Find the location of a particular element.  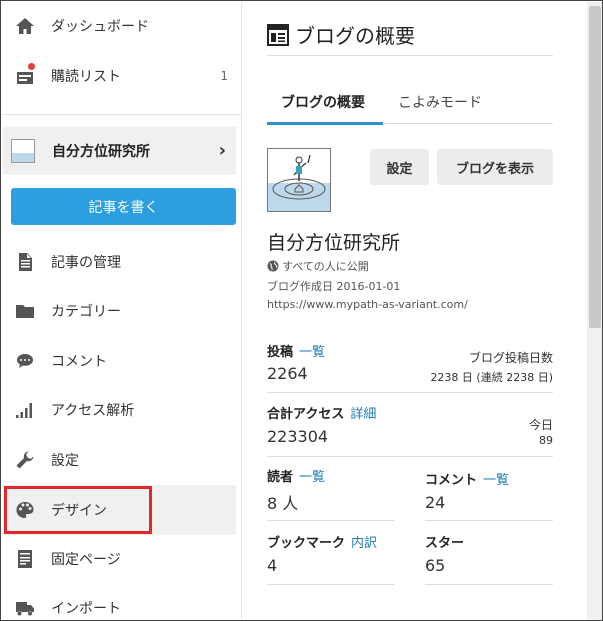

comments-stat-label: コメント 一覧 is located at coordinates (467, 478).